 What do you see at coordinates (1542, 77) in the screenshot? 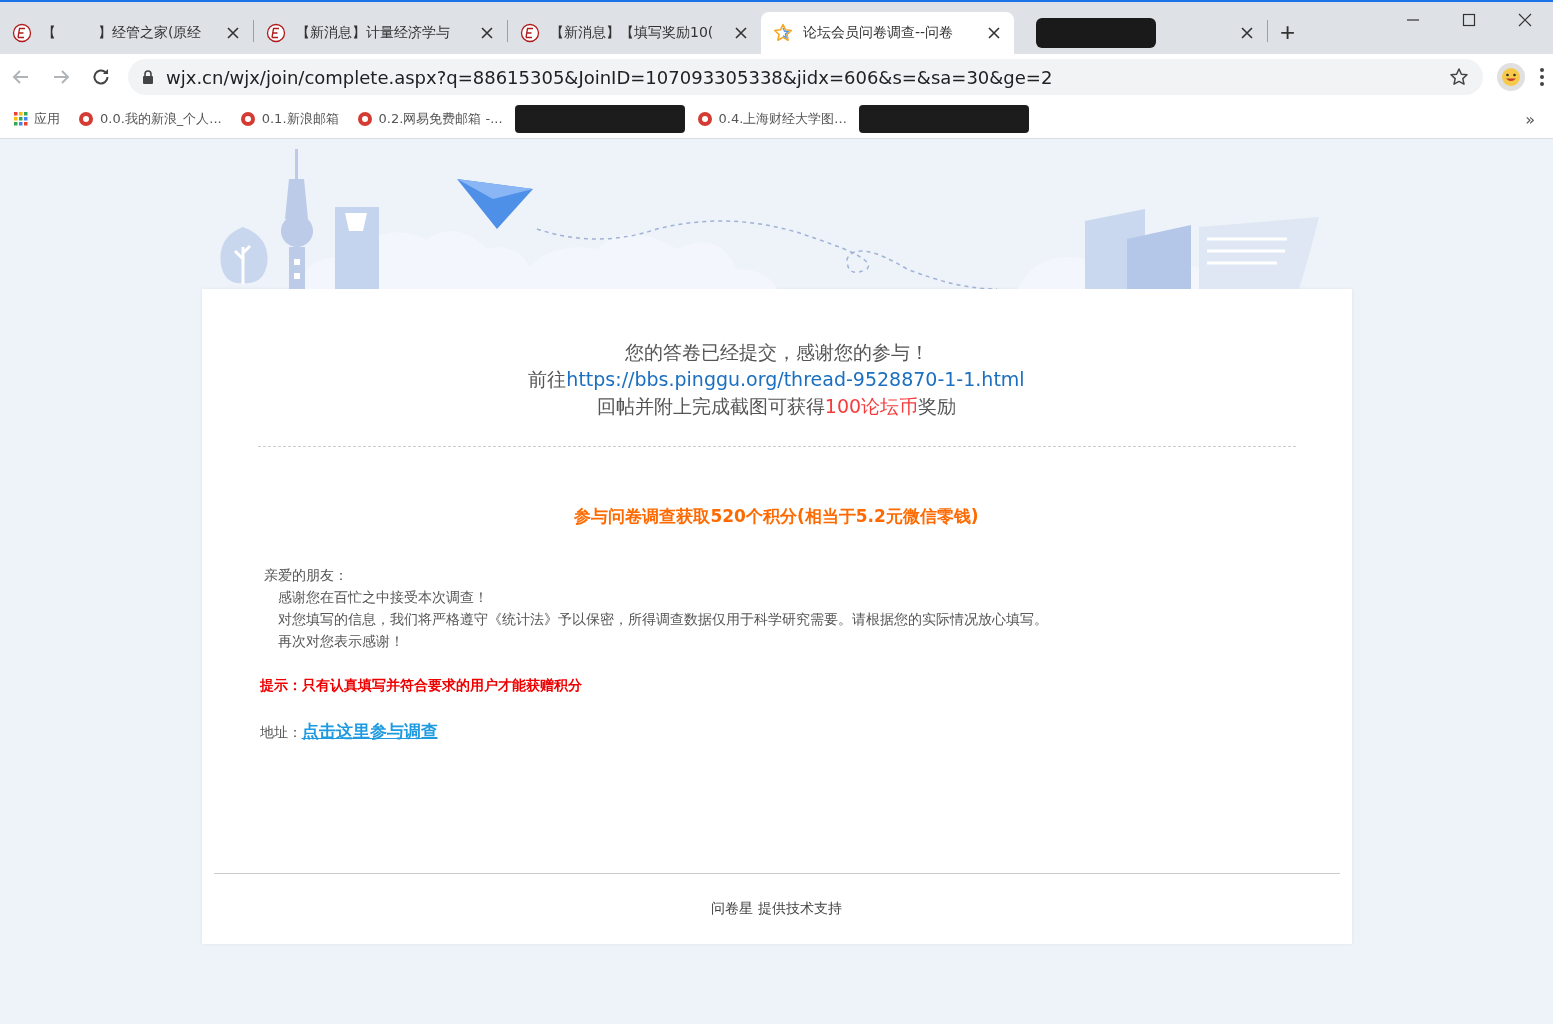
I see `menu-icon` at bounding box center [1542, 77].